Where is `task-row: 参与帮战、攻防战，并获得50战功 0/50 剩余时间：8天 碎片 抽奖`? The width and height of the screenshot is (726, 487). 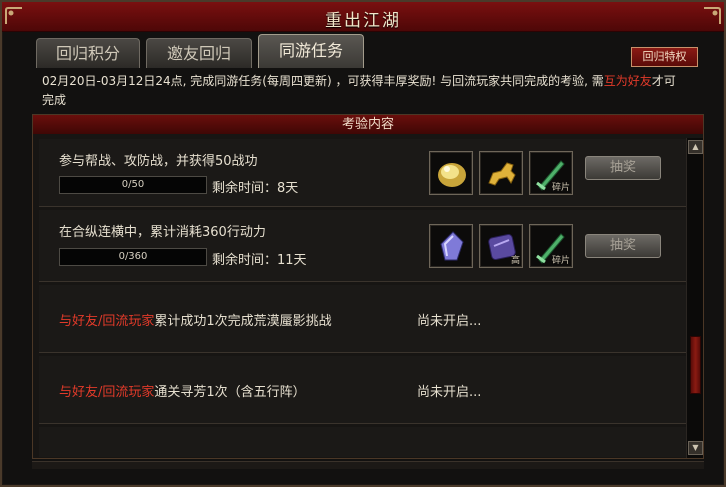
task-row: 参与帮战、攻防战，并获得50战功 0/50 剩余时间：8天 碎片 抽奖 is located at coordinates (363, 173).